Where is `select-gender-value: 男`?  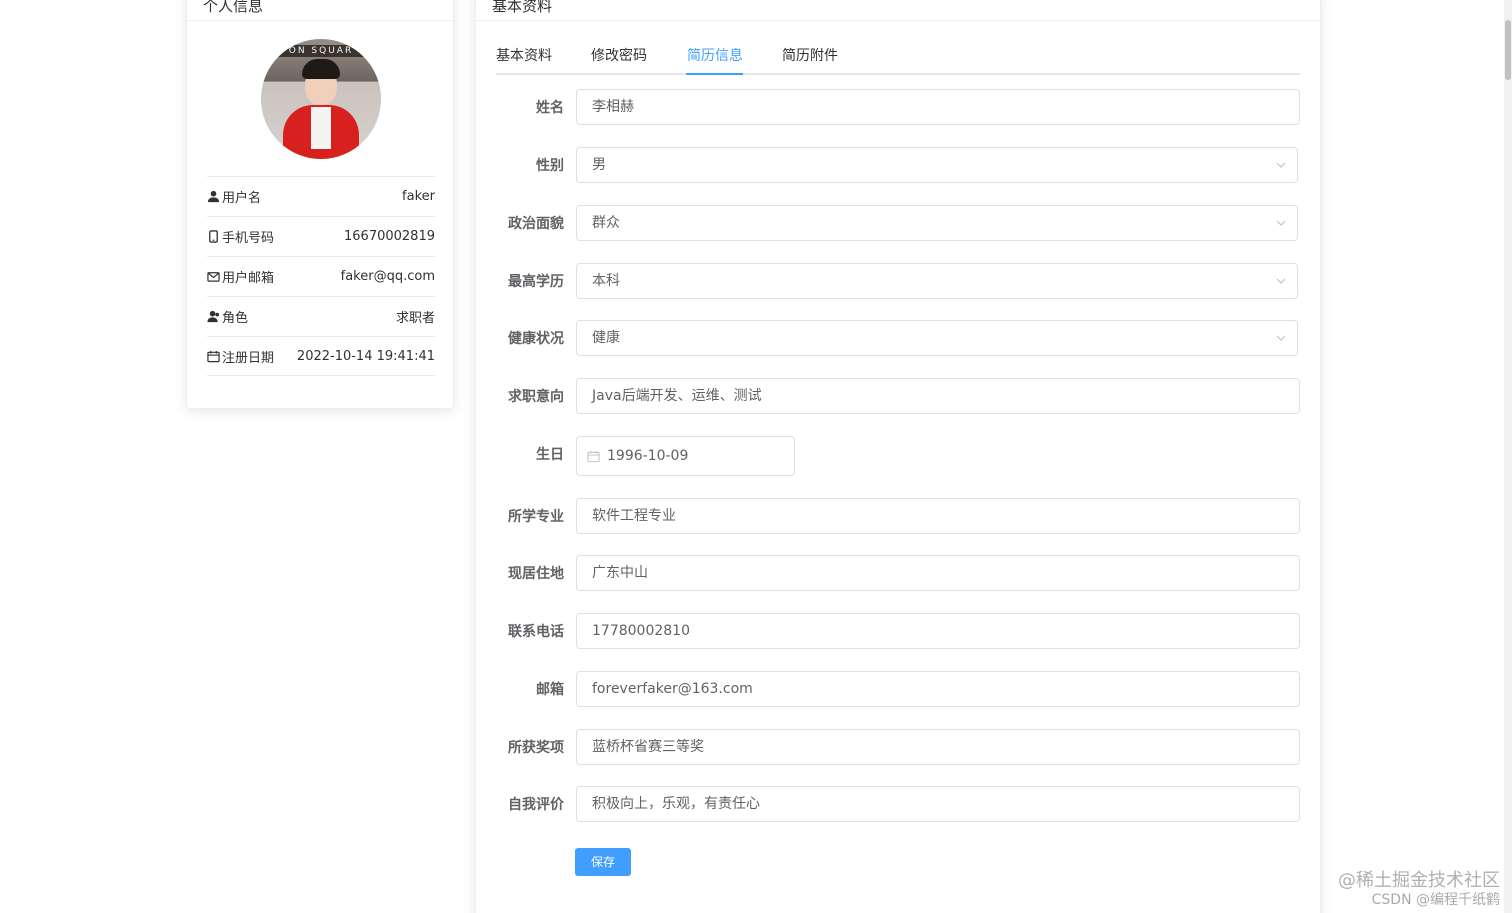 select-gender-value: 男 is located at coordinates (599, 165).